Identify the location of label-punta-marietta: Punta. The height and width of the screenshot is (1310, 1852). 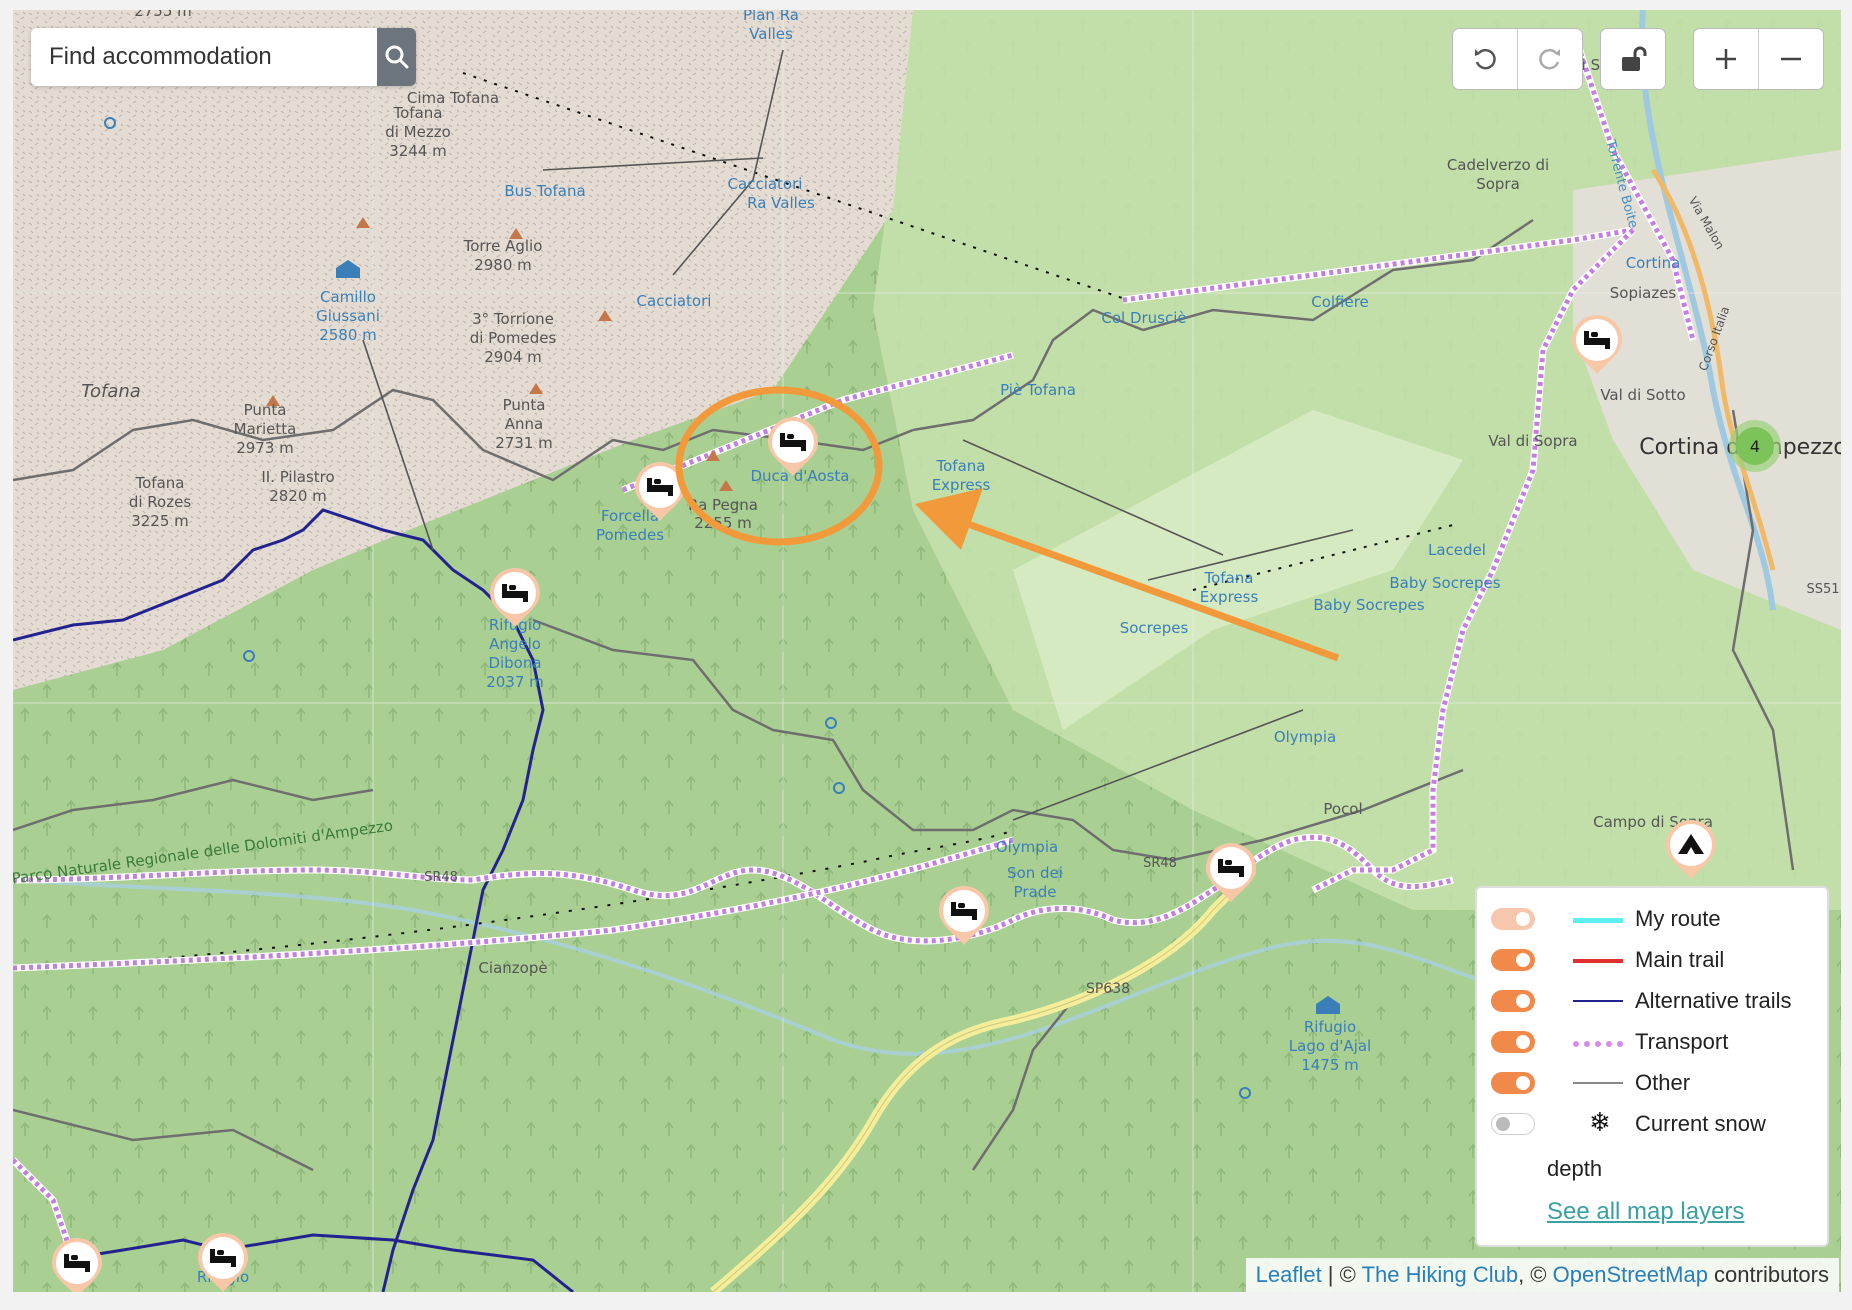
(265, 410).